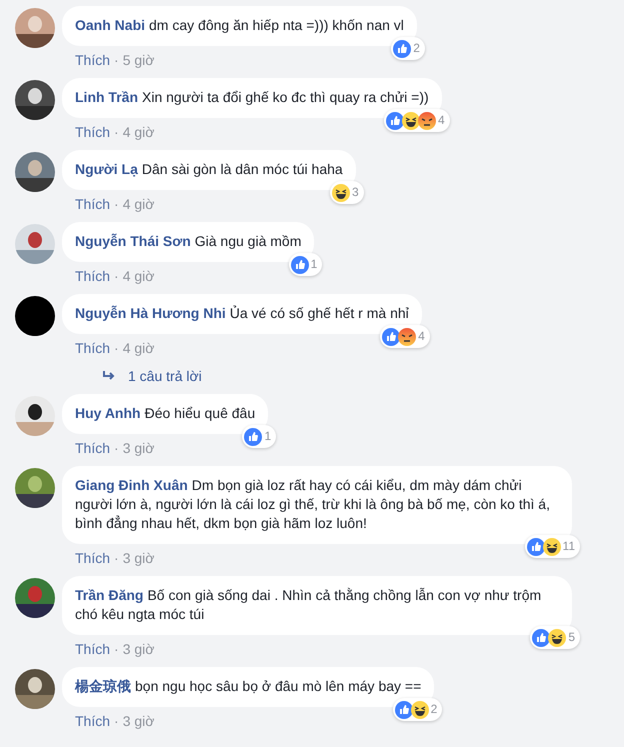 The width and height of the screenshot is (624, 747). What do you see at coordinates (165, 413) in the screenshot?
I see `comment-text: Huy Anhh Đéo hiểu quê đâu` at bounding box center [165, 413].